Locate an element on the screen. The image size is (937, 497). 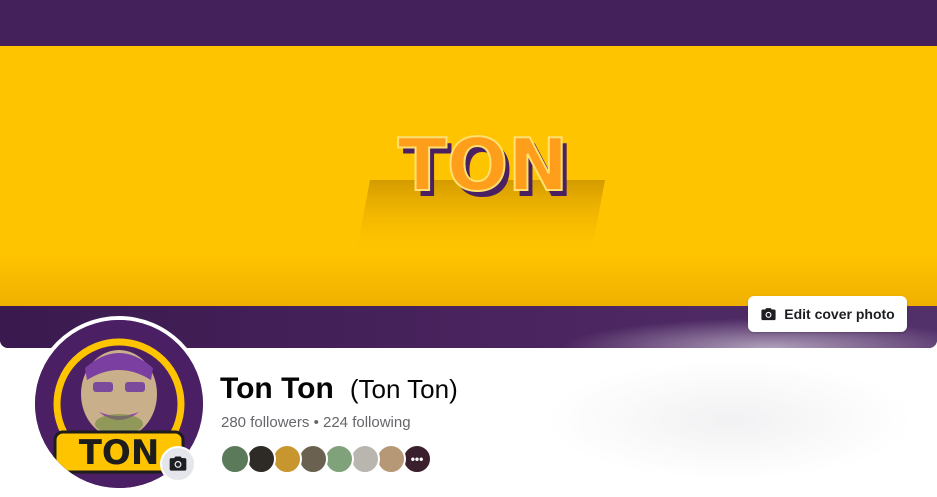
avatar-logo-text: TON is located at coordinates (119, 453).